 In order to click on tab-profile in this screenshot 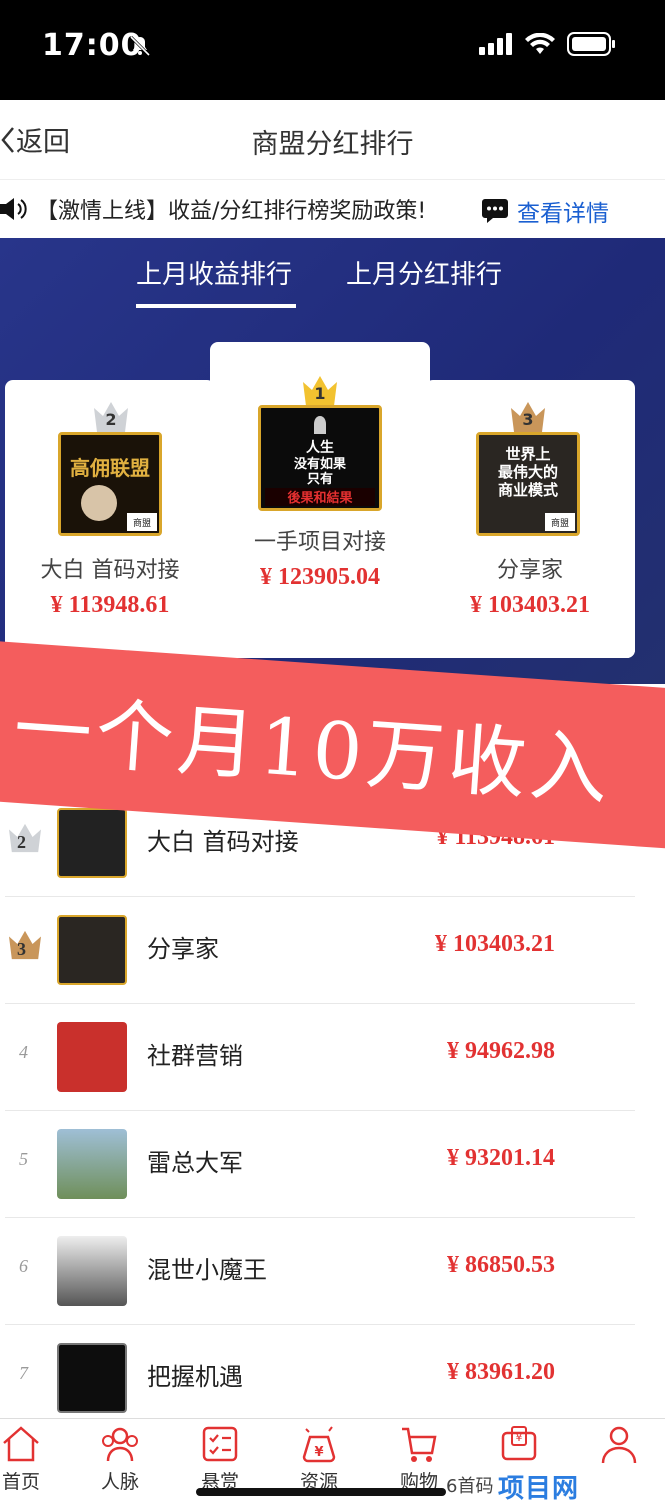, I will do `click(619, 1444)`.